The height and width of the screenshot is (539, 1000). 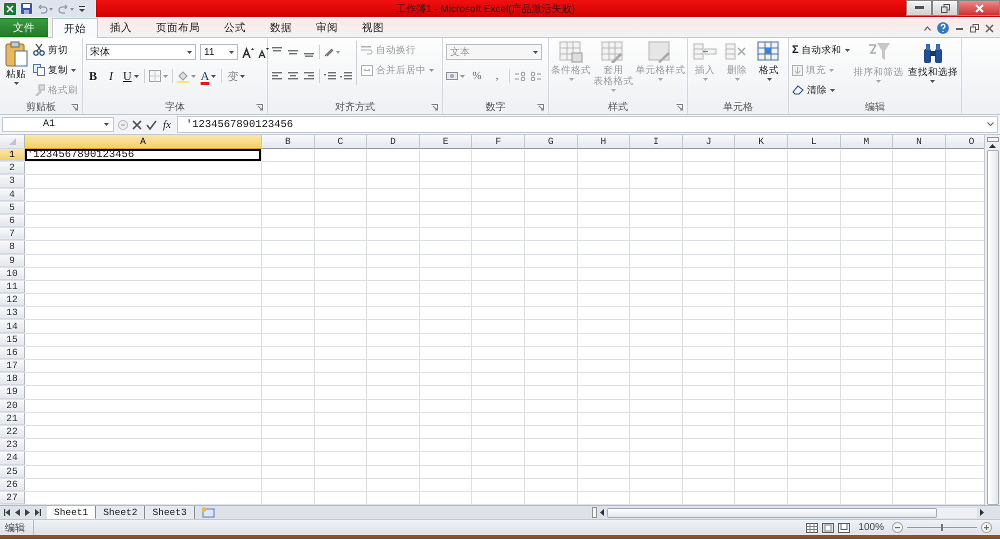 What do you see at coordinates (12, 300) in the screenshot?
I see `row-header: 12` at bounding box center [12, 300].